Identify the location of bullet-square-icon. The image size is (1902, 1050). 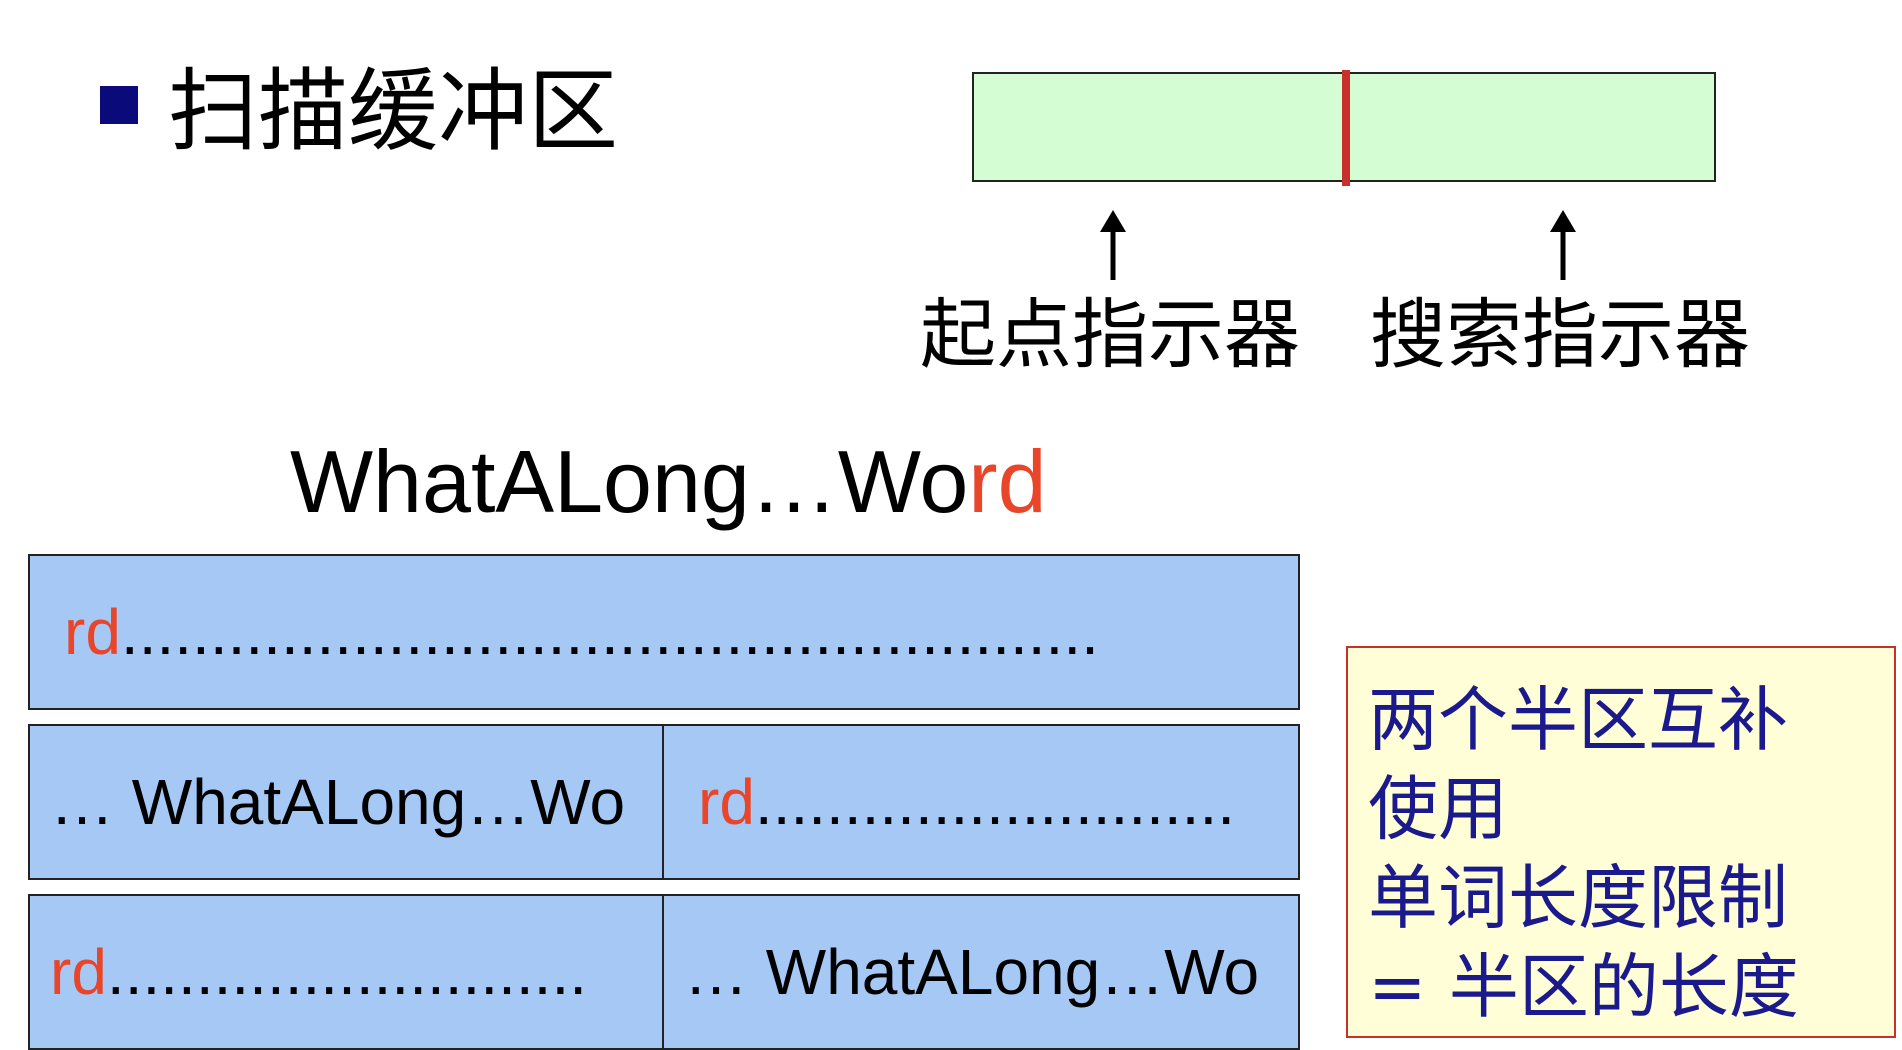
(119, 105).